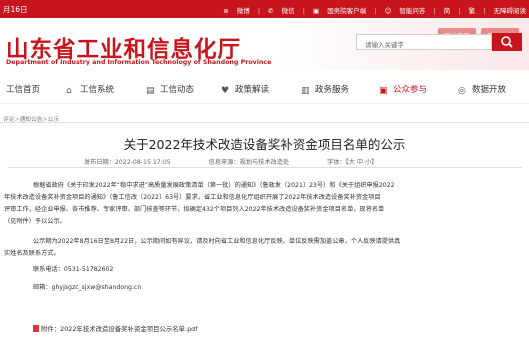 This screenshot has width=529, height=347. Describe the element at coordinates (225, 91) in the screenshot. I see `heart-icon: ♥` at that location.